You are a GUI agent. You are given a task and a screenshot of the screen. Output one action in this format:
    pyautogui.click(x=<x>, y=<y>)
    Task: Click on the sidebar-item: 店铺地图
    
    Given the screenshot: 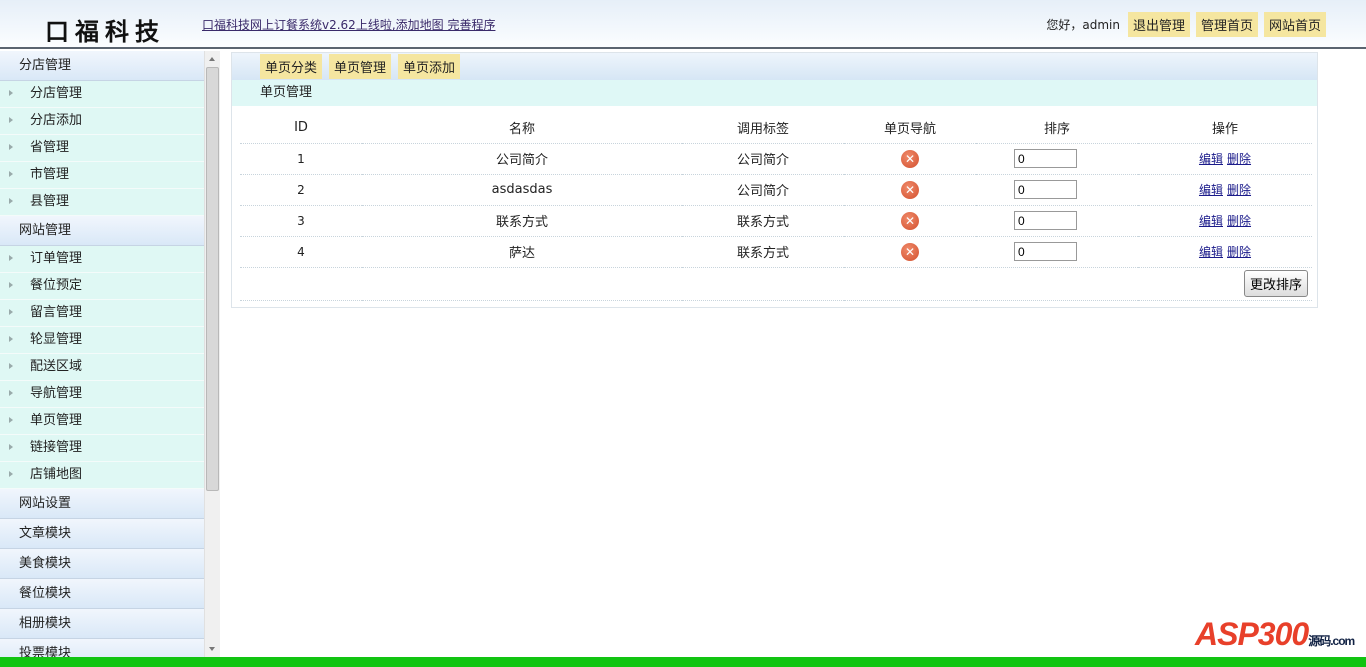 What is the action you would take?
    pyautogui.click(x=102, y=475)
    